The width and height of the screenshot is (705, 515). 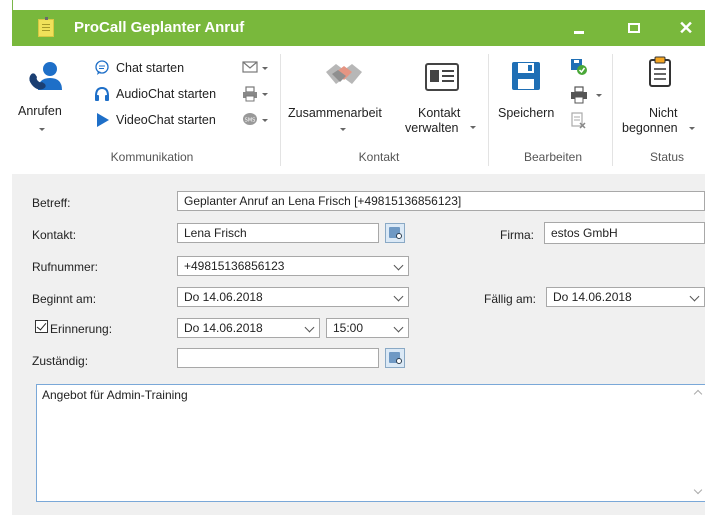 I want to click on audiochat-label: AudioChat starten, so click(x=166, y=94).